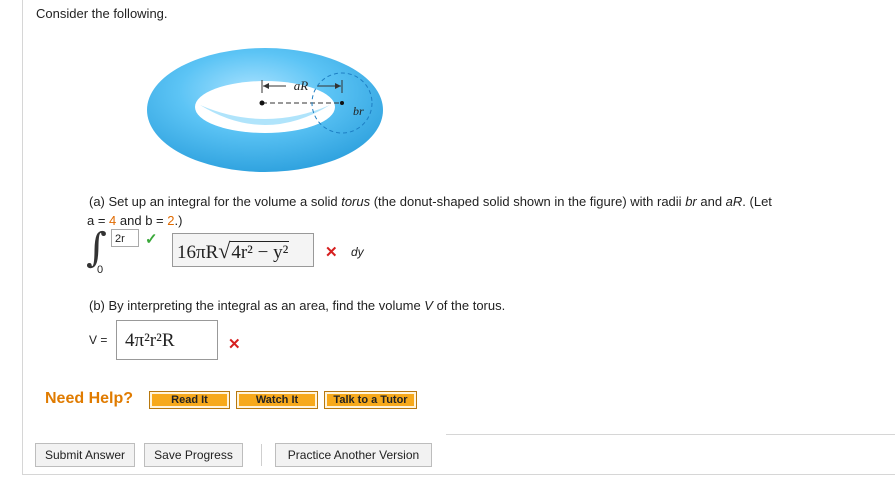 This screenshot has height=498, width=895. I want to click on save-progress-button: Save Progress, so click(193, 455).